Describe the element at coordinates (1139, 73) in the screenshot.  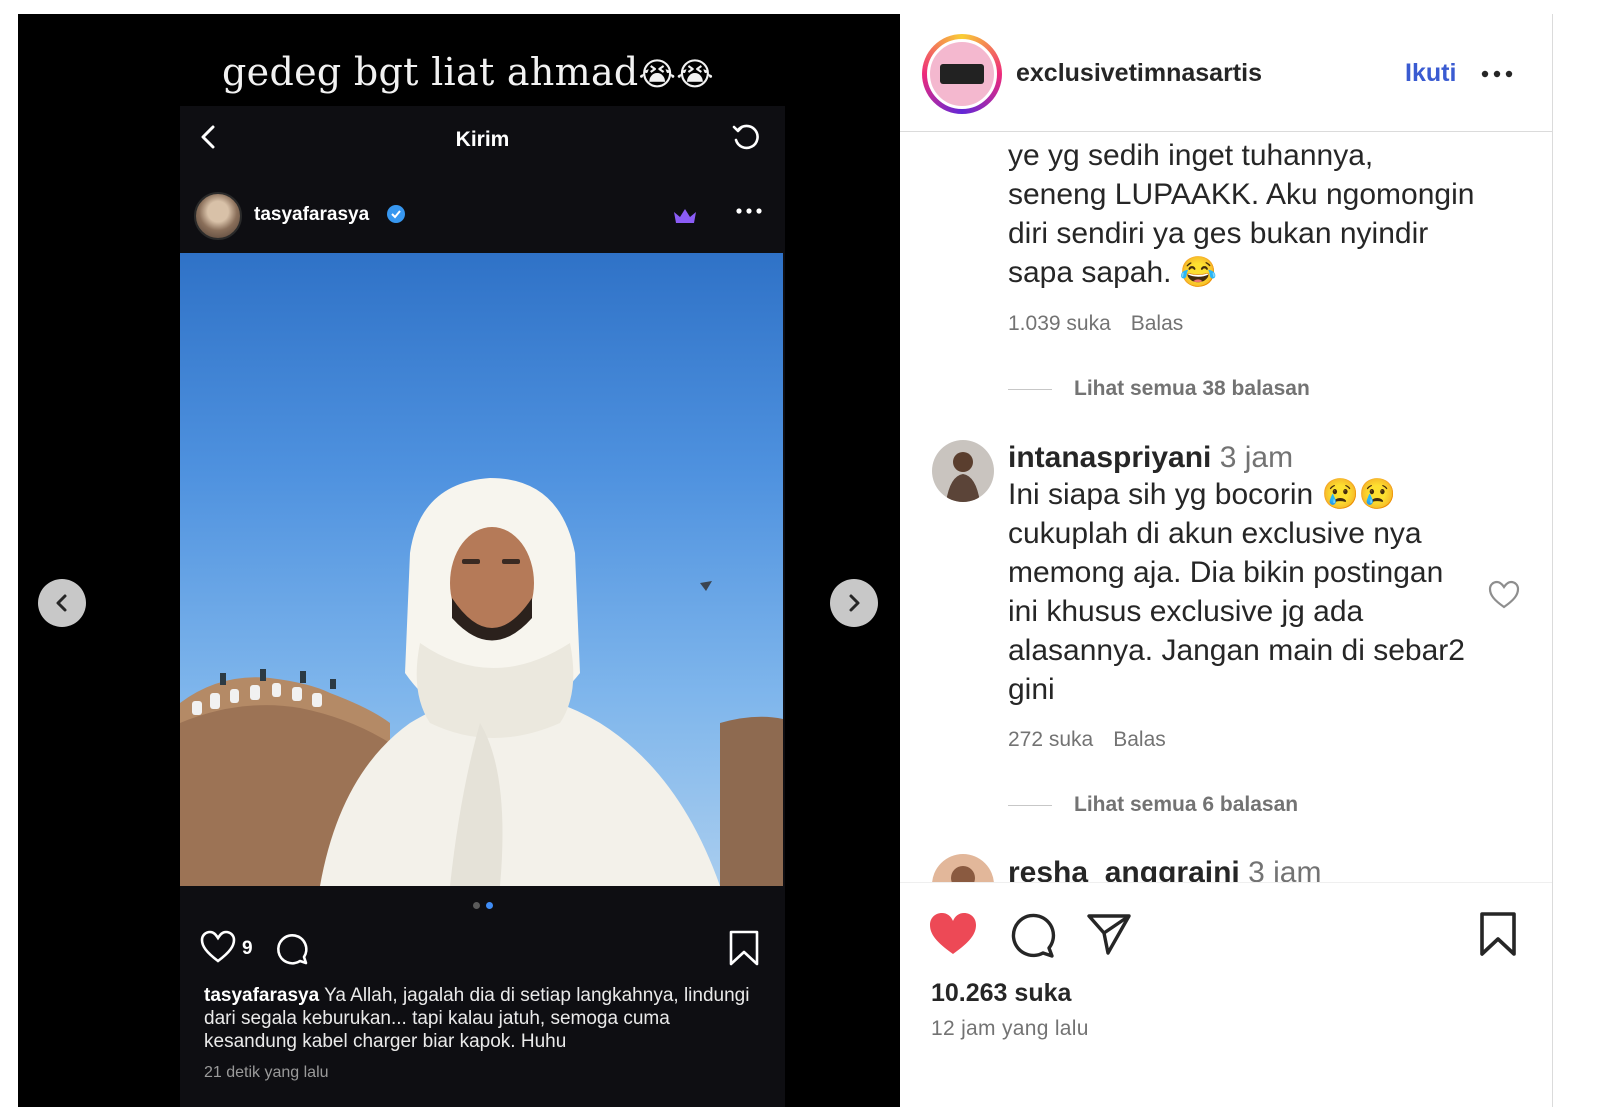
I see `author-username: exclusivetimnasartis` at that location.